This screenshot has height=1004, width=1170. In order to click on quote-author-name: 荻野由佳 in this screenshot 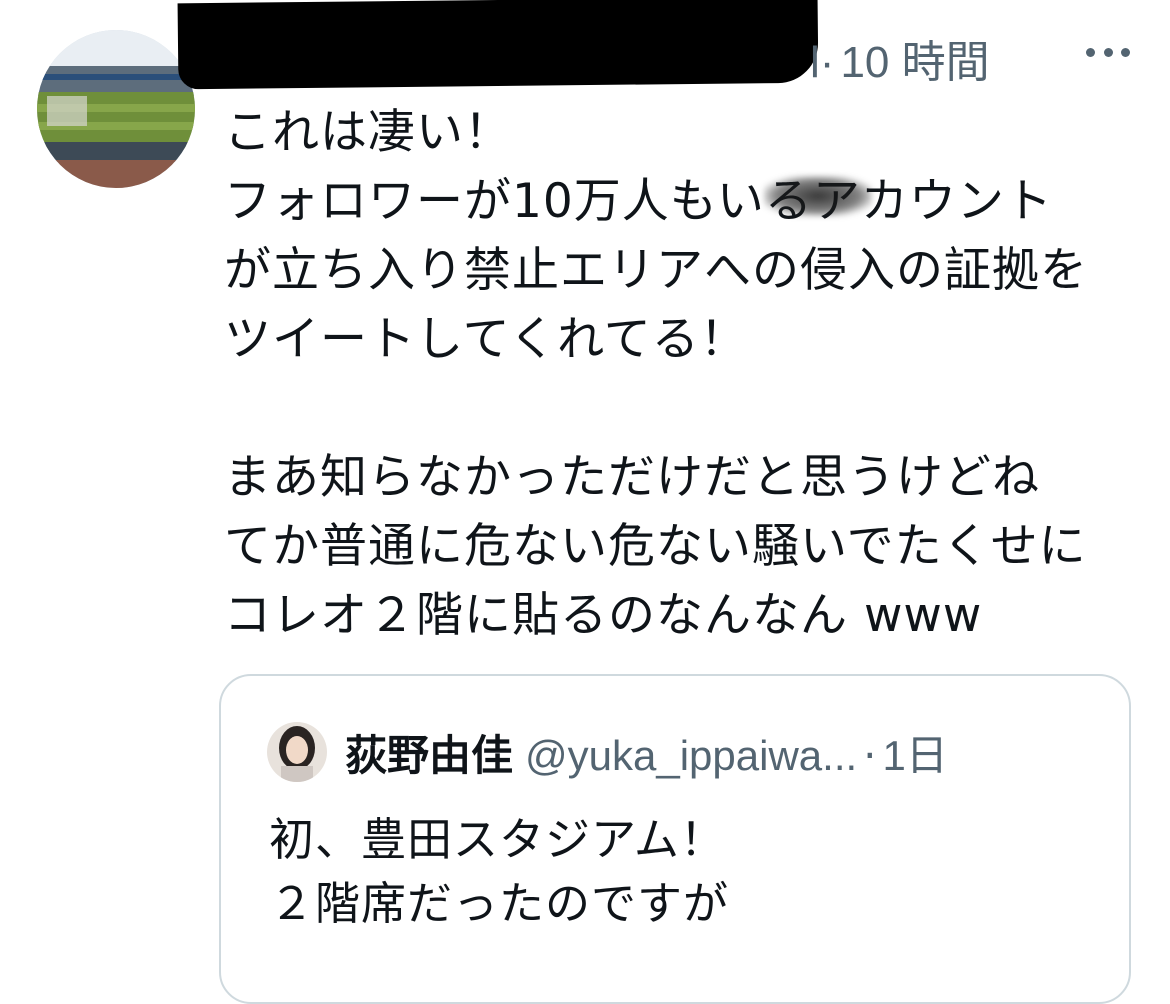, I will do `click(429, 752)`.